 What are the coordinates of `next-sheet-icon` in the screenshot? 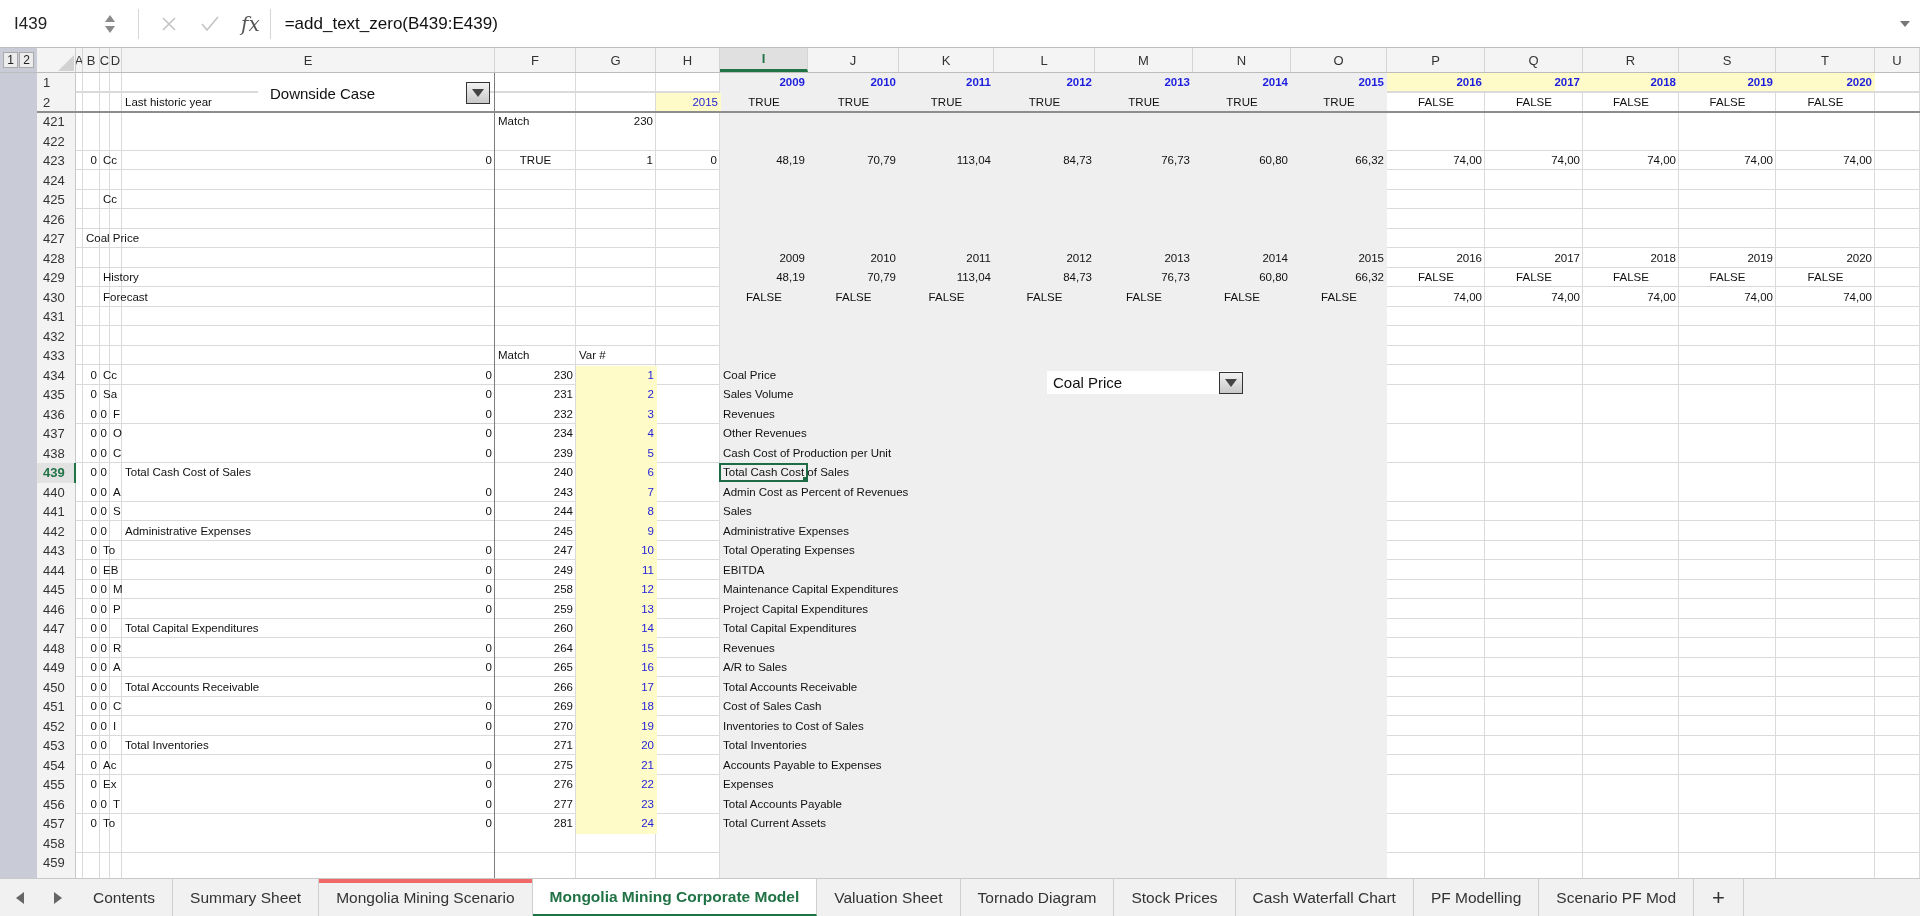 It's located at (58, 897).